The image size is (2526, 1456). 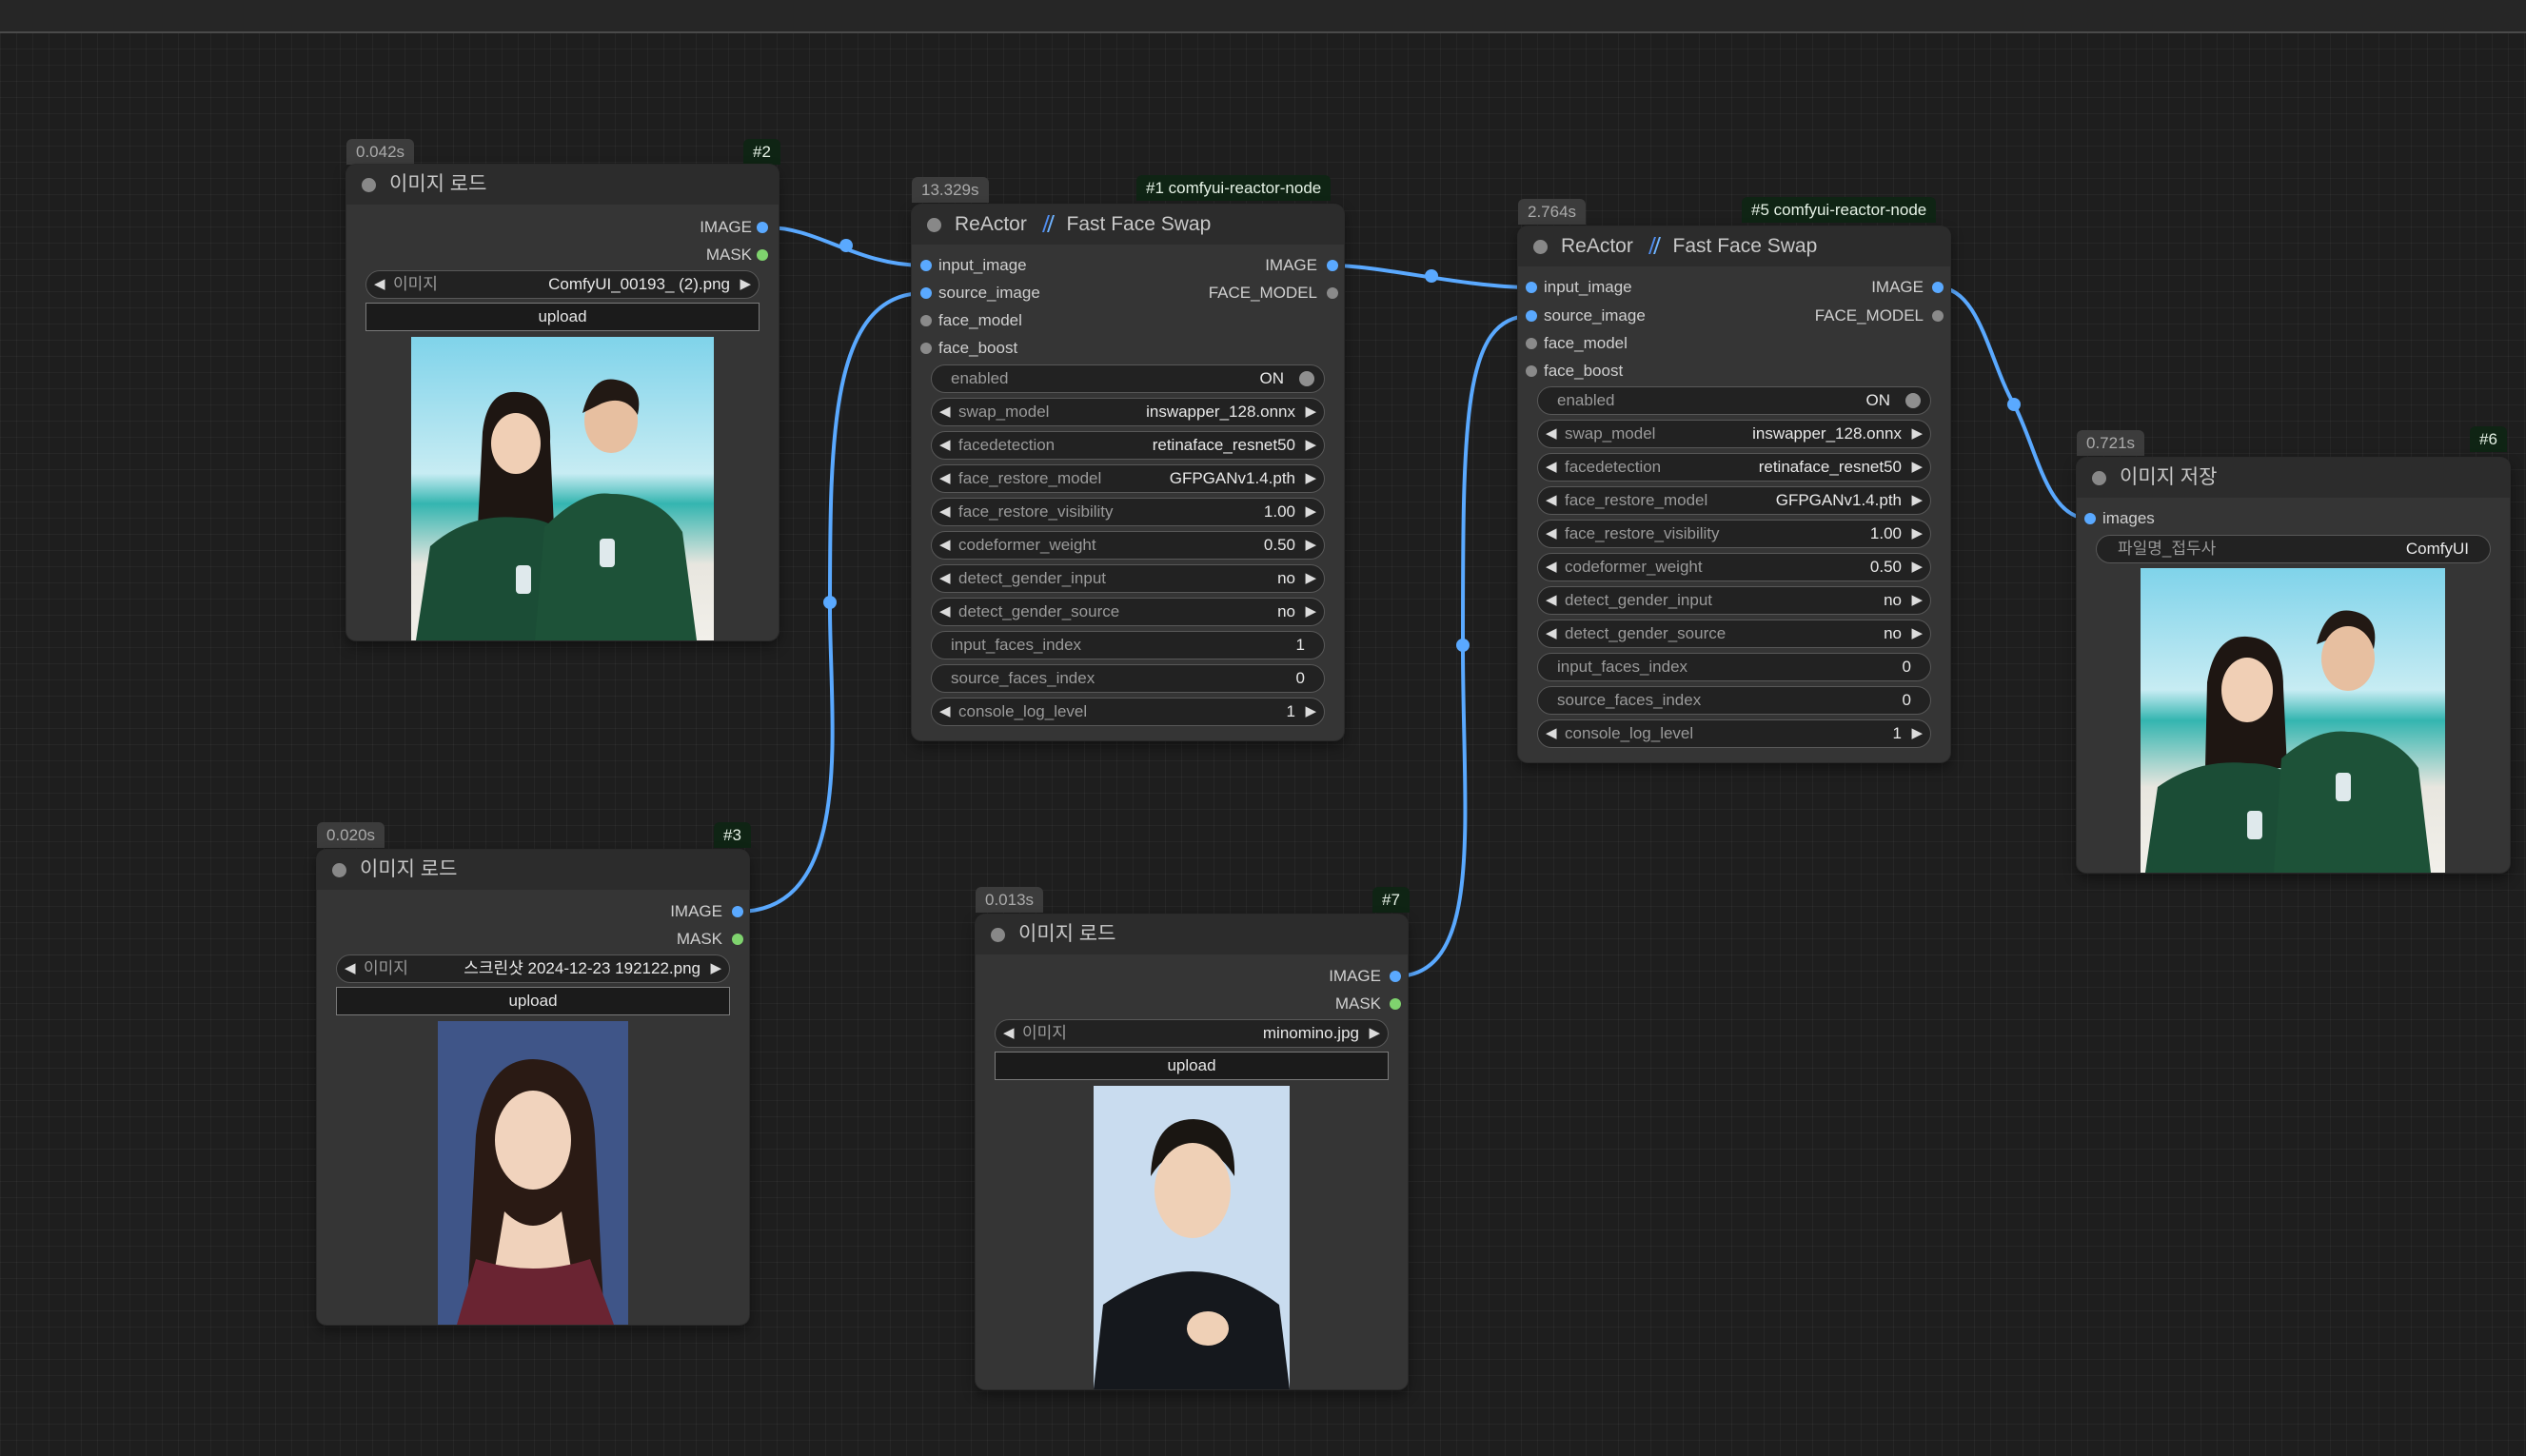 What do you see at coordinates (1734, 667) in the screenshot?
I see `input-faces-index-field: input_faces_index 0` at bounding box center [1734, 667].